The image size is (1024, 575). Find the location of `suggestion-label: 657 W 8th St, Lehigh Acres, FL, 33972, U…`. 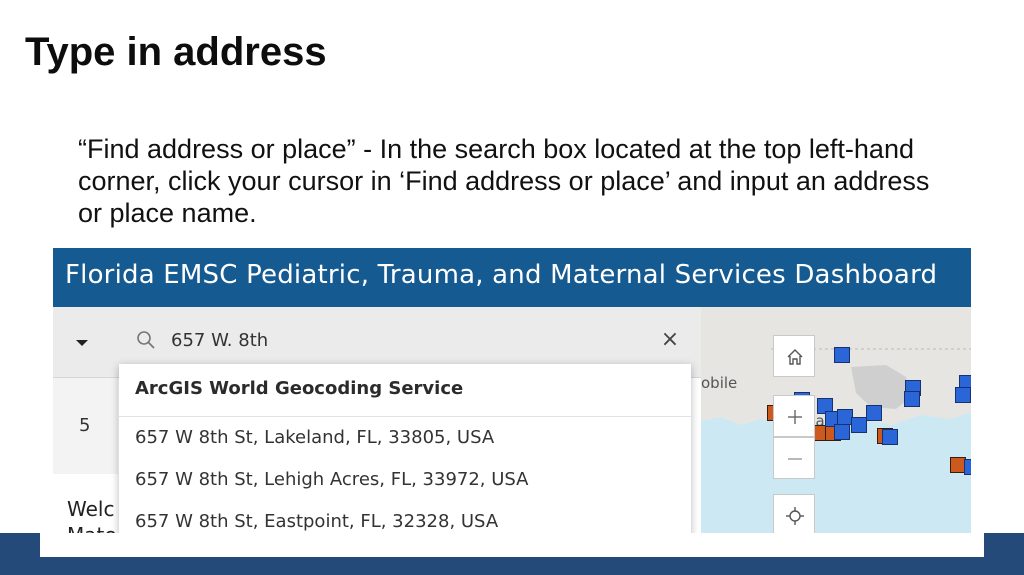

suggestion-label: 657 W 8th St, Lehigh Acres, FL, 33972, U… is located at coordinates (332, 479).